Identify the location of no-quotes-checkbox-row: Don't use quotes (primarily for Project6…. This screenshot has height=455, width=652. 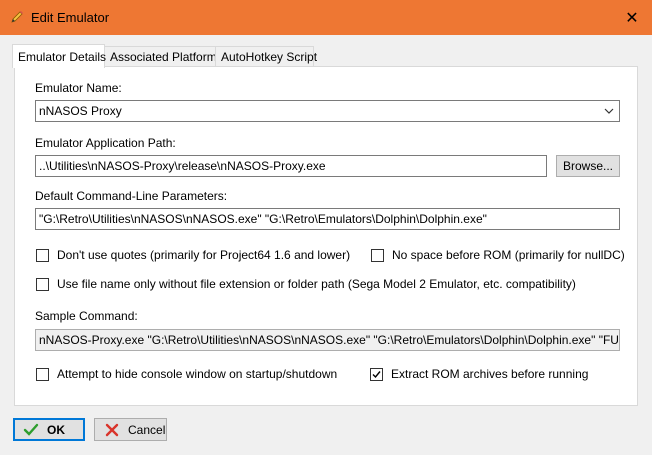
(193, 255).